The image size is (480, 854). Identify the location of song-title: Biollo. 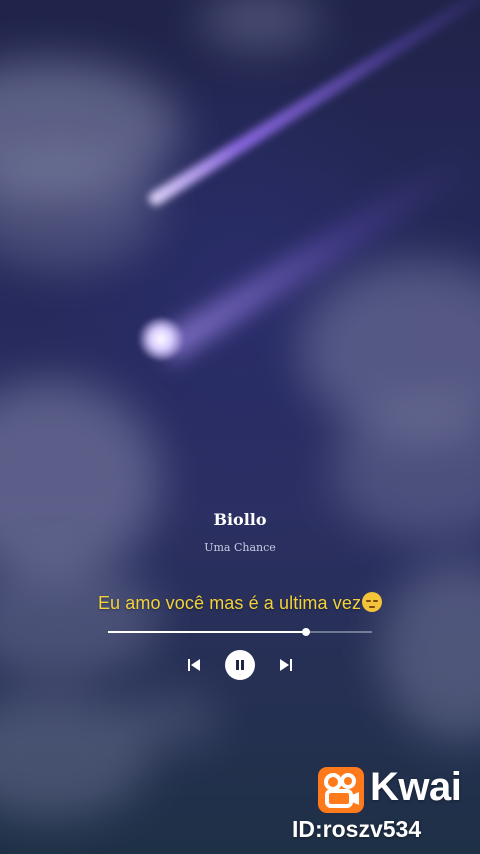
(240, 519).